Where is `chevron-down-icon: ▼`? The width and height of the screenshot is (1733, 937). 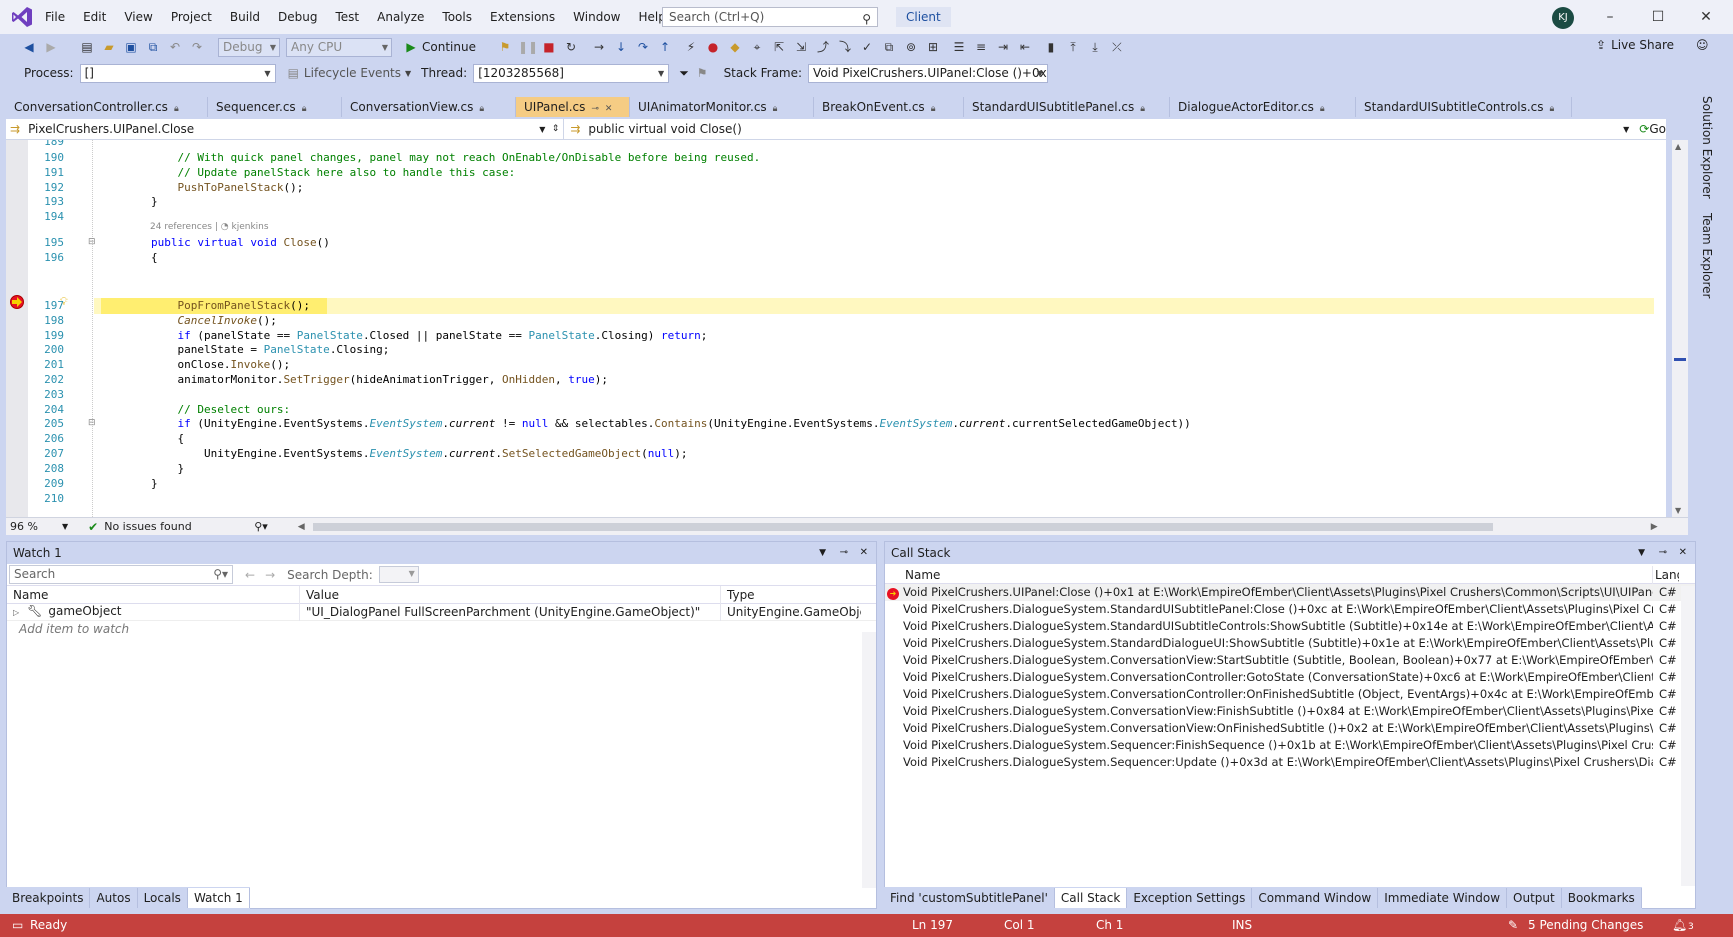 chevron-down-icon: ▼ is located at coordinates (408, 73).